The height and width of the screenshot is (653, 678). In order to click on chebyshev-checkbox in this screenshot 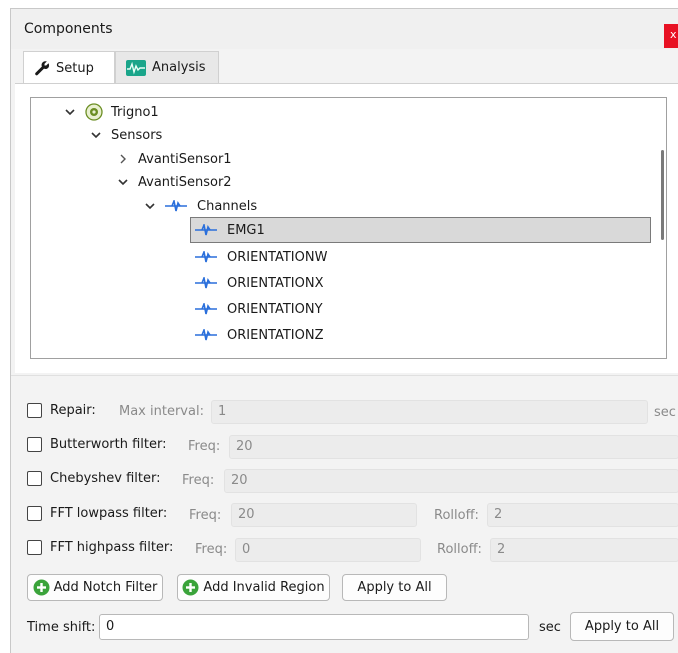, I will do `click(34, 478)`.